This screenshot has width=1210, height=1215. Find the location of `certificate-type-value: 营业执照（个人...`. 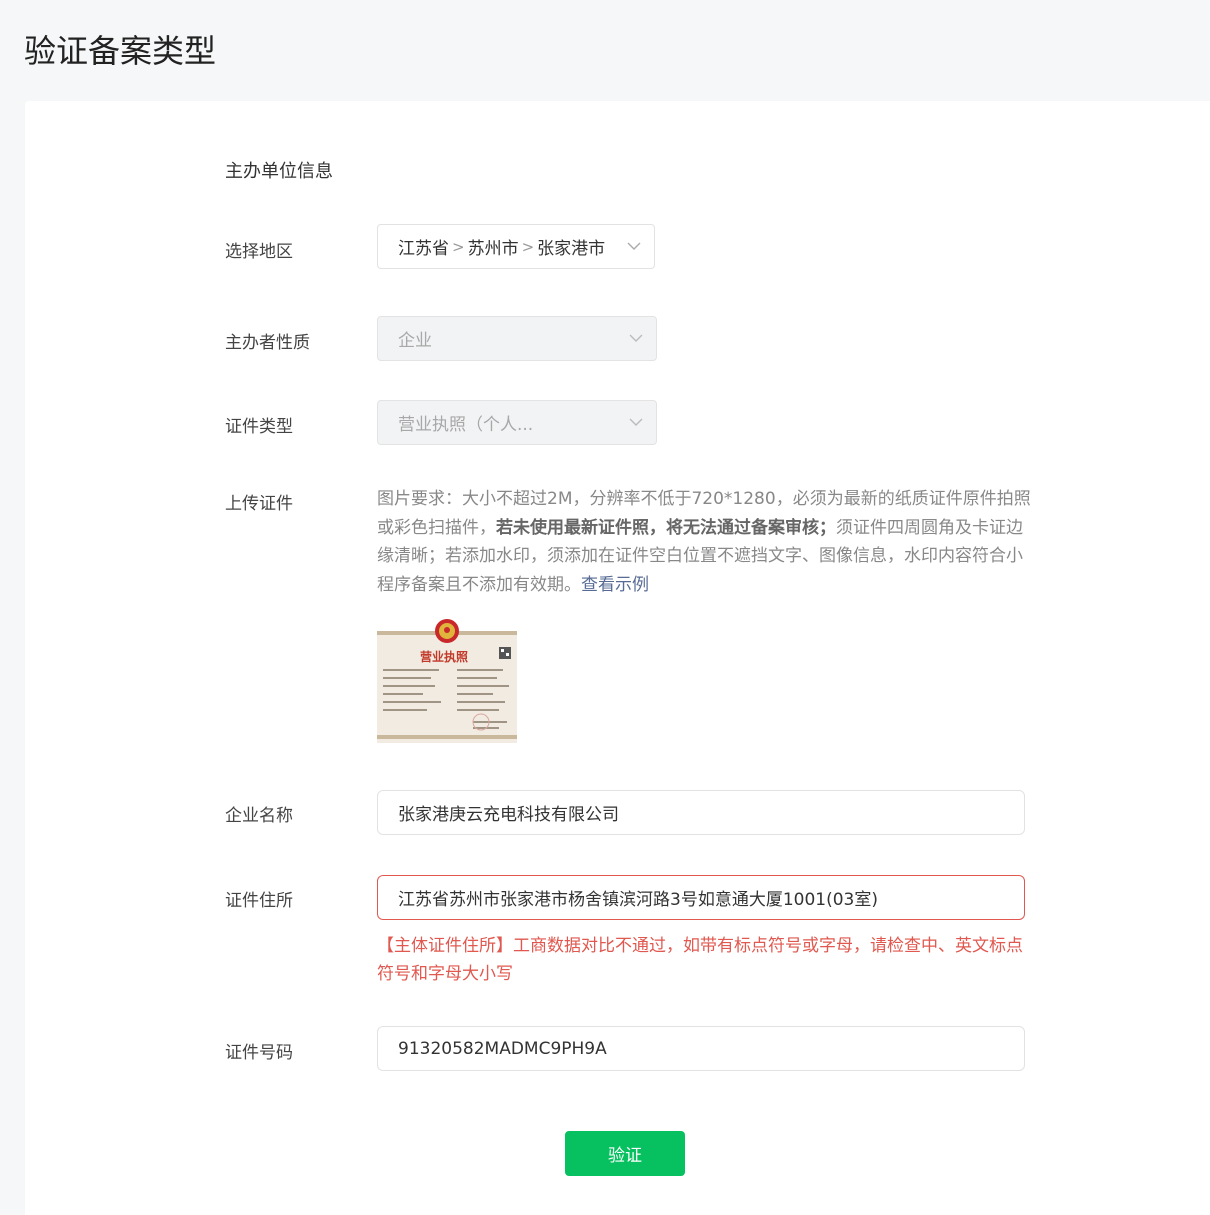

certificate-type-value: 营业执照（个人... is located at coordinates (466, 425).